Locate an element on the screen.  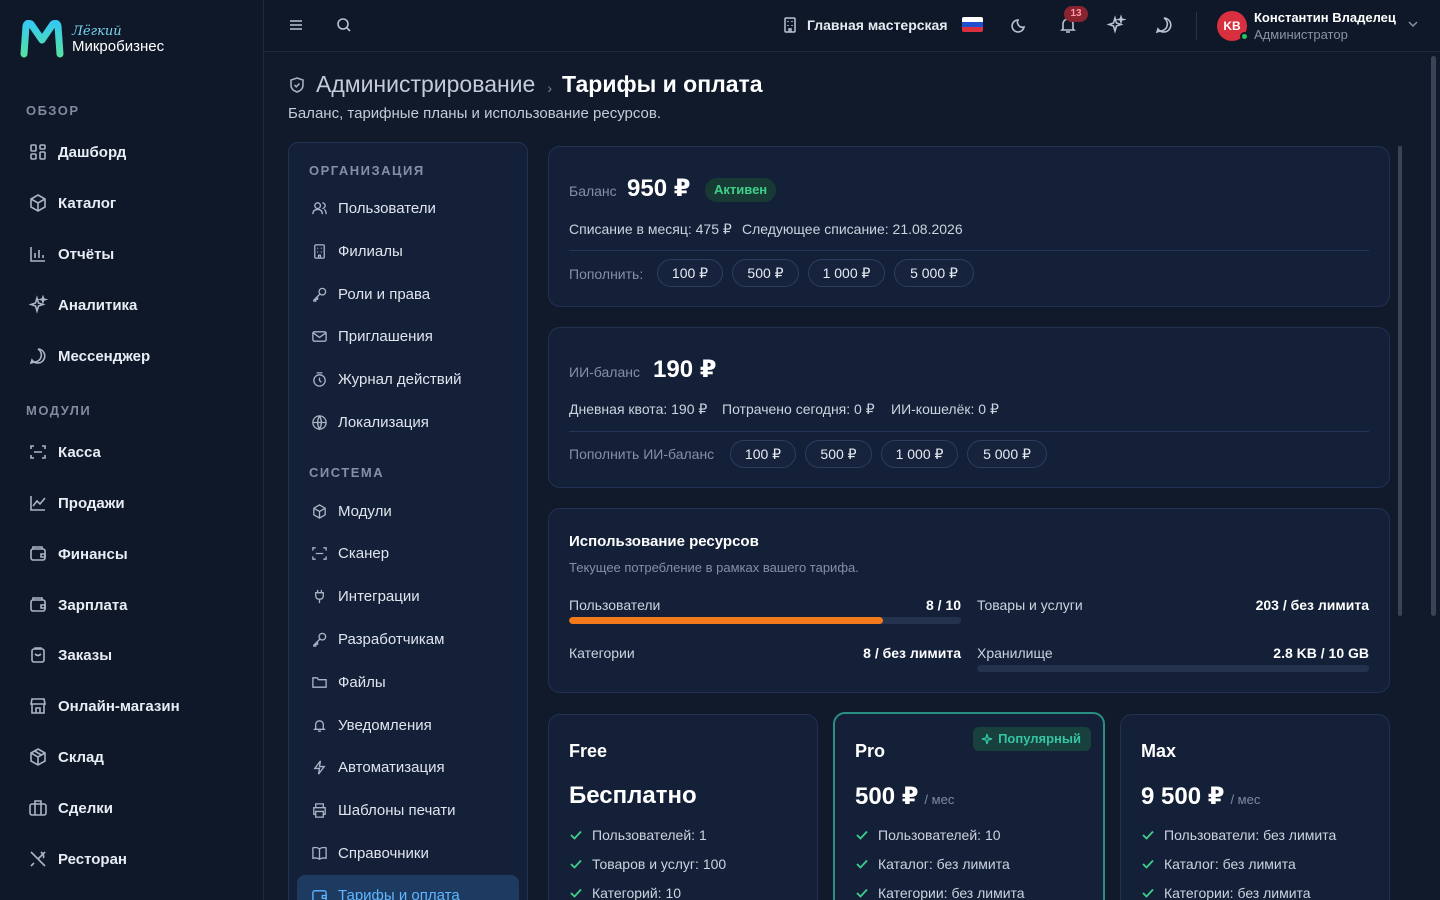
plan-feature-text: Пользователи: без лимита is located at coordinates (1250, 835).